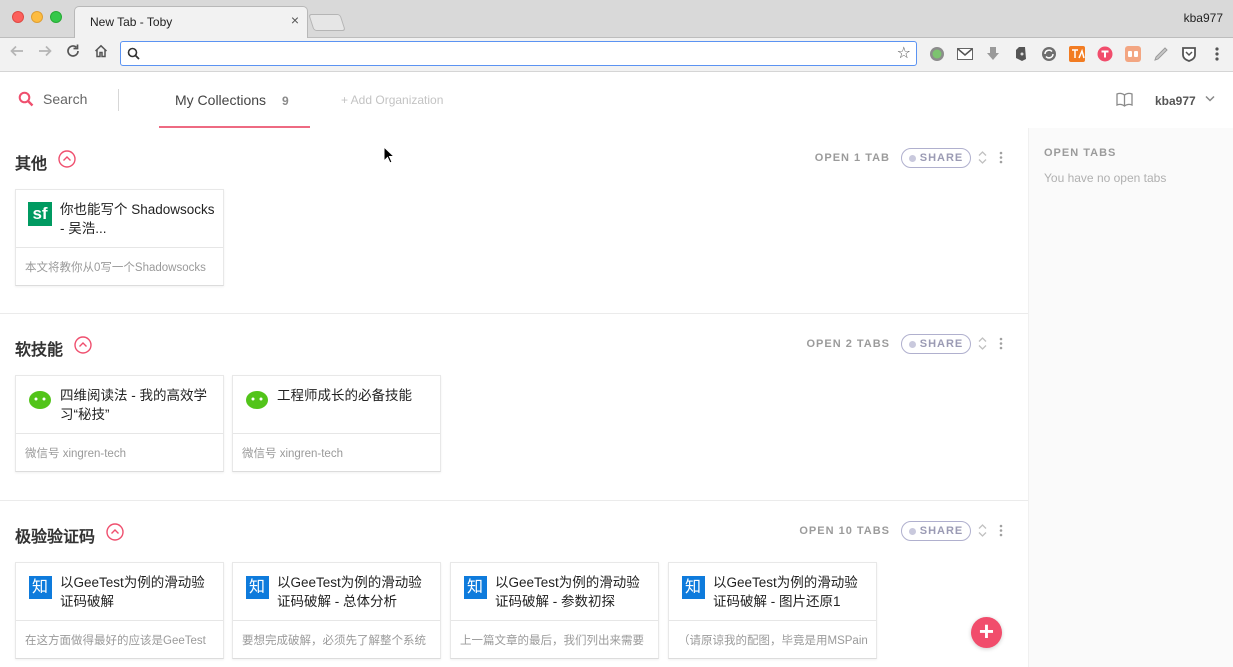  Describe the element at coordinates (56, 17) in the screenshot. I see `maximize-window-button` at that location.